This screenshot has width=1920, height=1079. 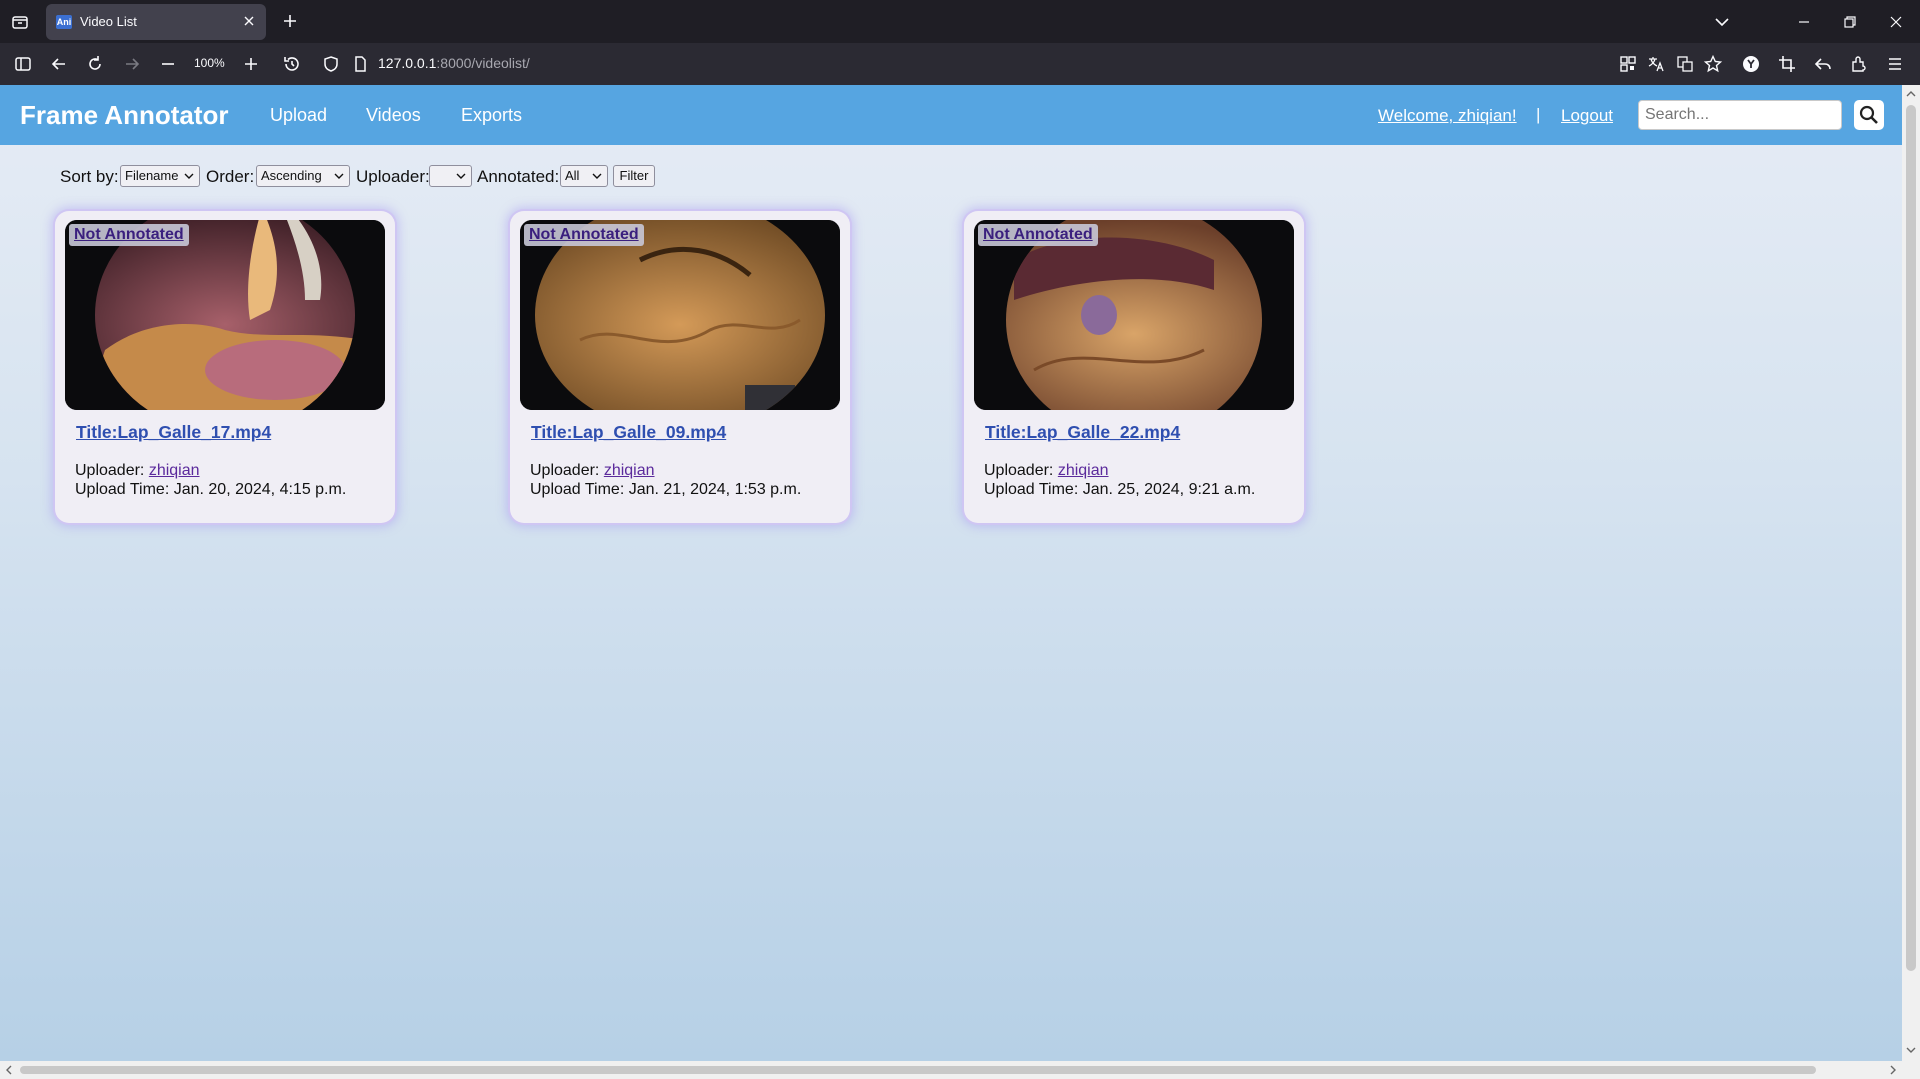 What do you see at coordinates (1896, 22) in the screenshot?
I see `close-window-icon` at bounding box center [1896, 22].